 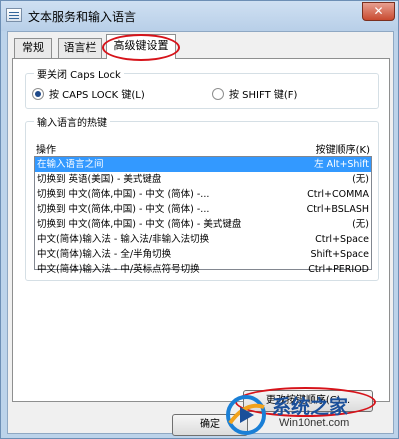 What do you see at coordinates (118, 269) in the screenshot?
I see `hotkey-action: 中文(简体)输入法 - 中/英标点符号切换` at bounding box center [118, 269].